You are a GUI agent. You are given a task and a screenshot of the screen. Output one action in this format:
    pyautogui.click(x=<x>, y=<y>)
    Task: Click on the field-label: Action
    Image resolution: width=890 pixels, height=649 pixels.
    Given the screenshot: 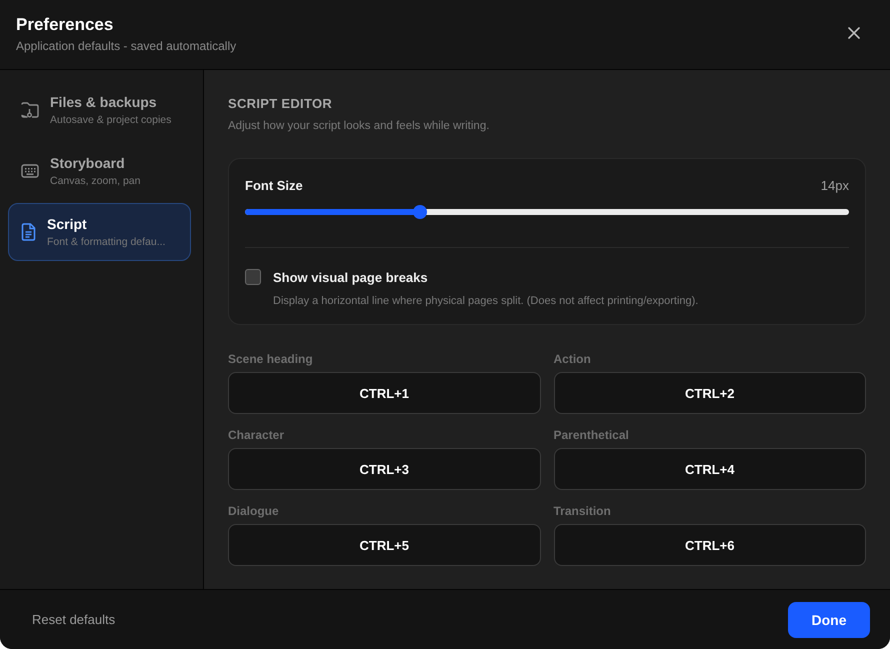 What is the action you would take?
    pyautogui.click(x=573, y=359)
    